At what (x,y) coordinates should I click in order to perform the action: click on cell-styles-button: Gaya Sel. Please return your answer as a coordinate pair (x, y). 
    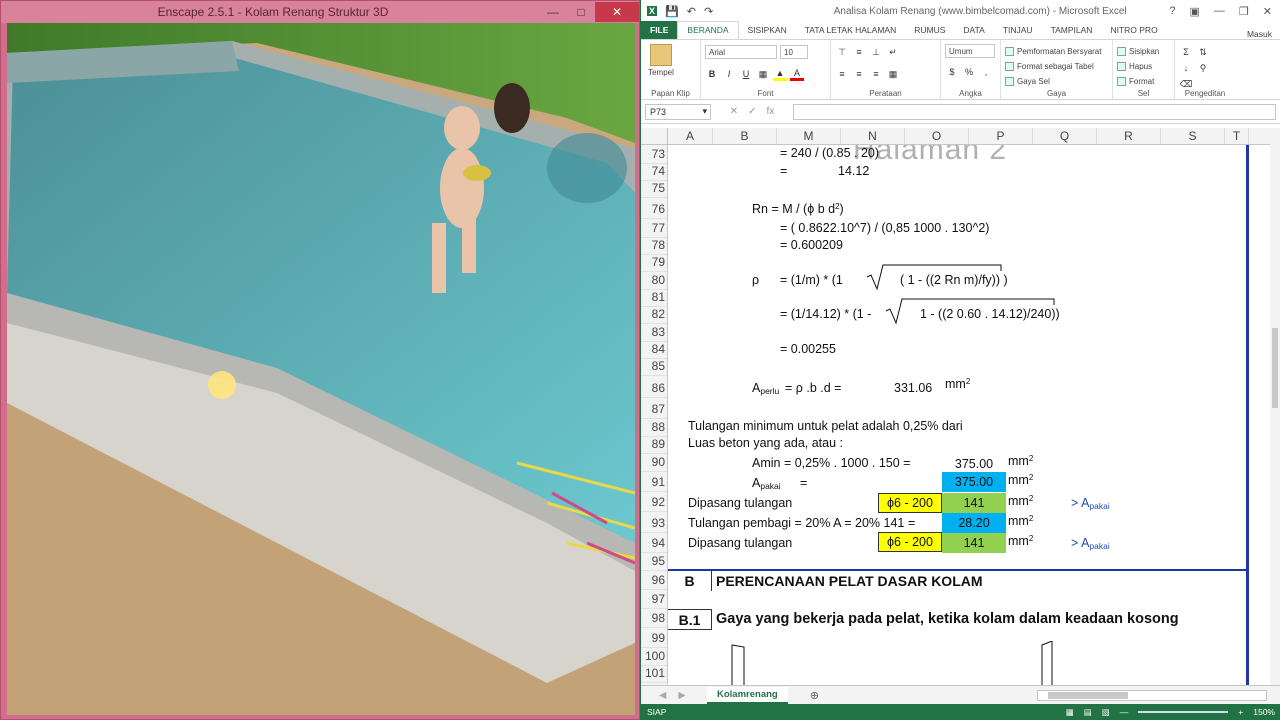
    Looking at the image, I should click on (1056, 81).